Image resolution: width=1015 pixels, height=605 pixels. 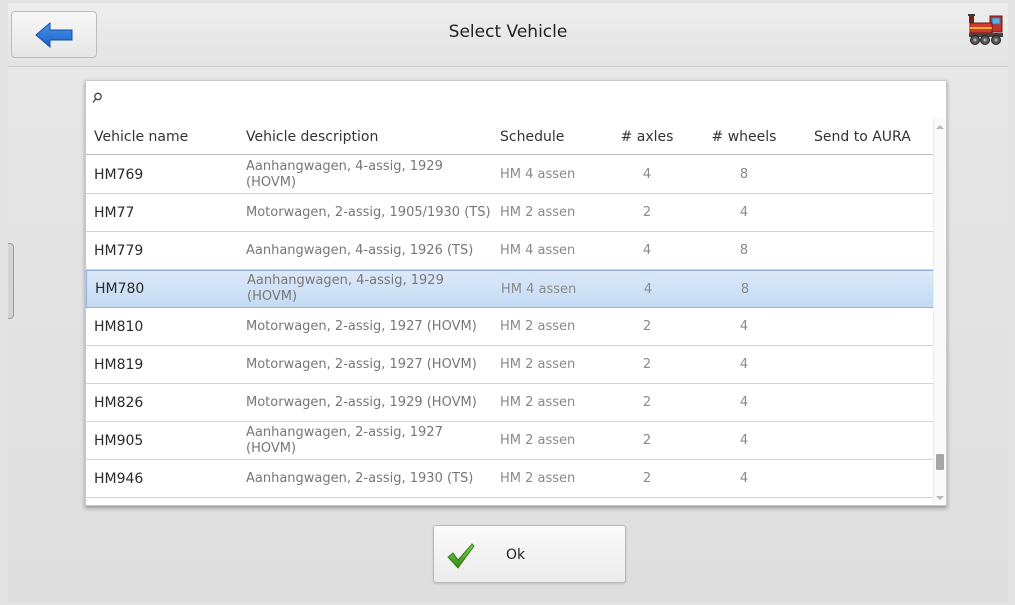 What do you see at coordinates (529, 554) in the screenshot?
I see `ok-button: Ok` at bounding box center [529, 554].